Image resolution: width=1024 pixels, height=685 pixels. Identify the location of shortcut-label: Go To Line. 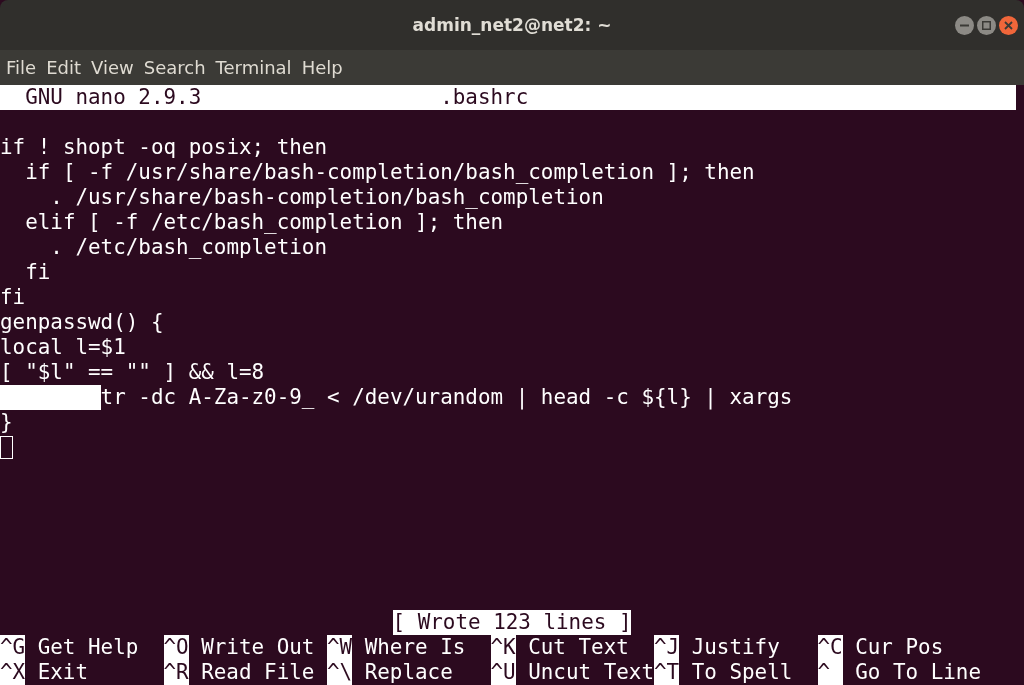
(918, 672).